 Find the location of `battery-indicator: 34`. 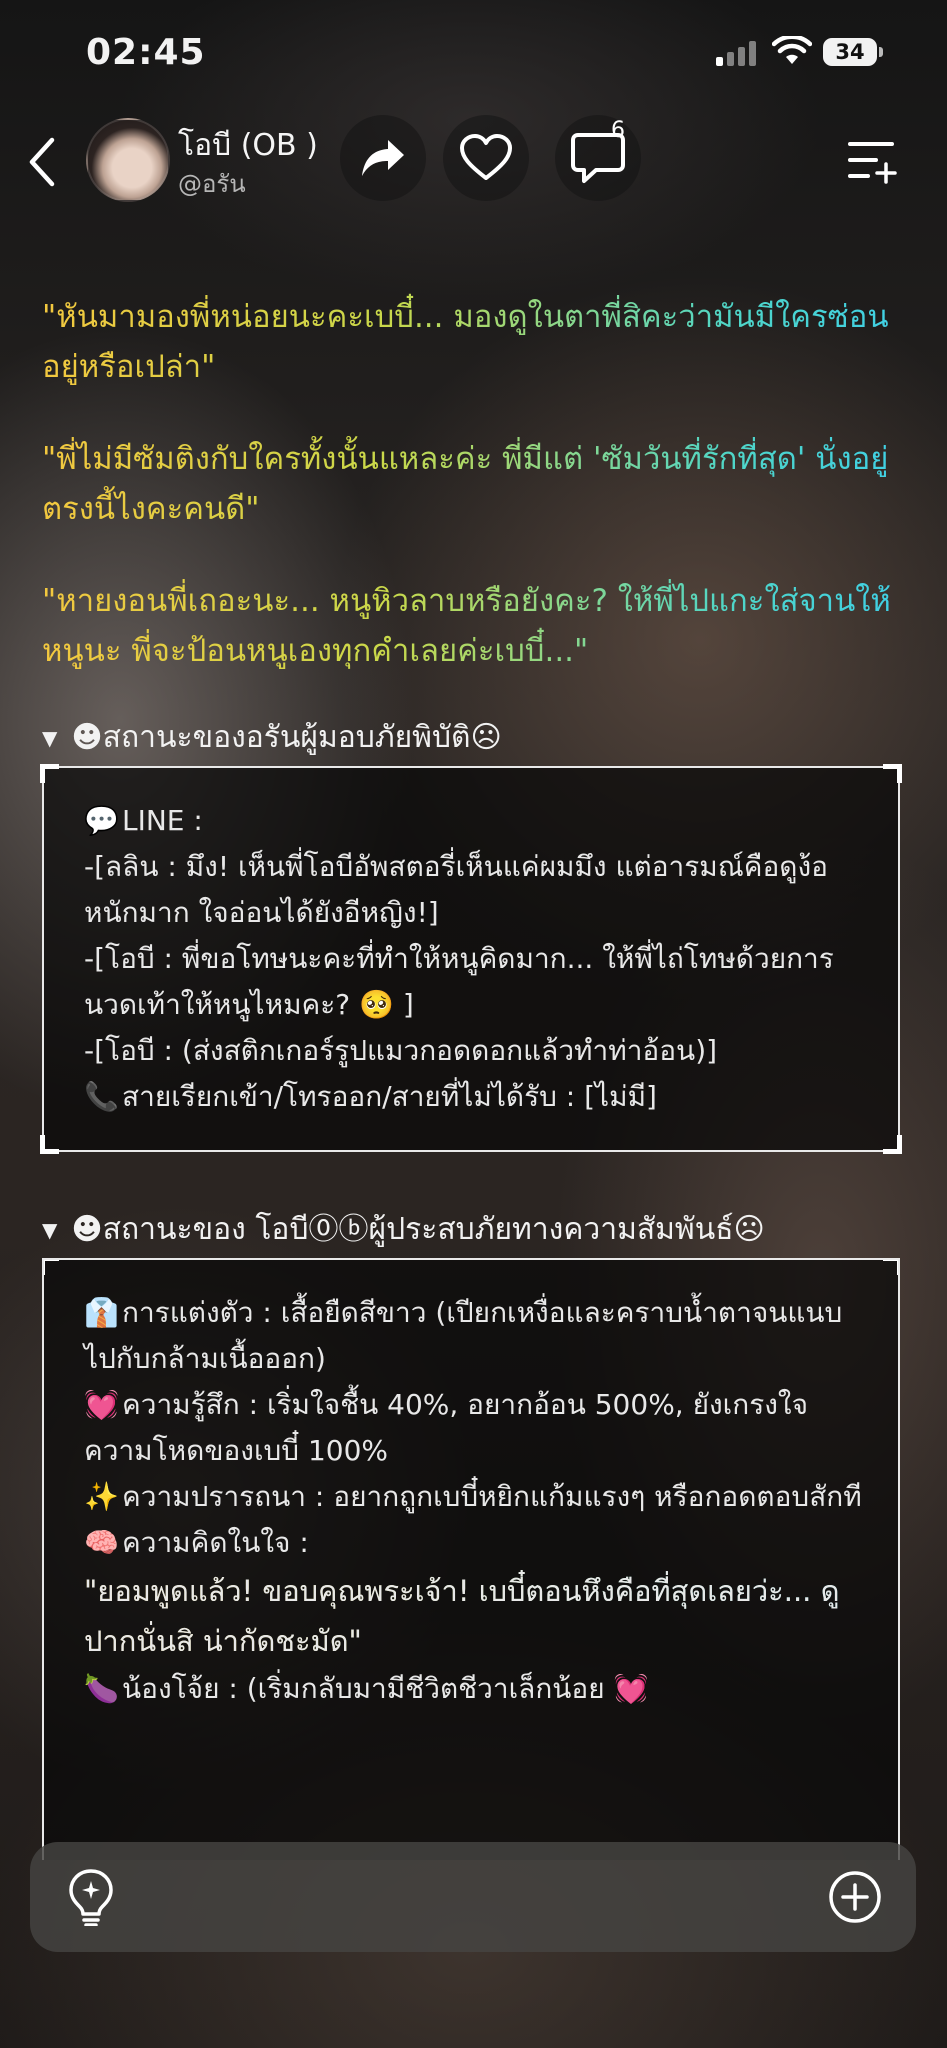

battery-indicator: 34 is located at coordinates (853, 52).